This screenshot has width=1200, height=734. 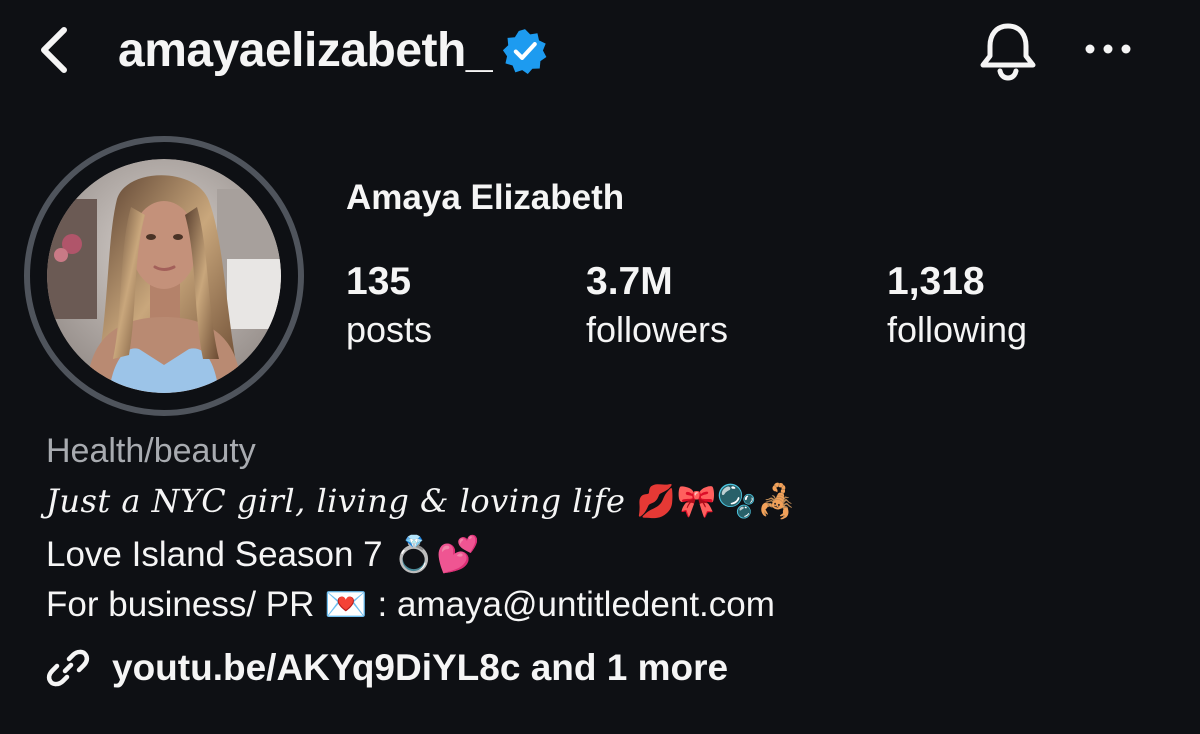 I want to click on bio-line-3-prefix: For business/ PR, so click(x=180, y=604).